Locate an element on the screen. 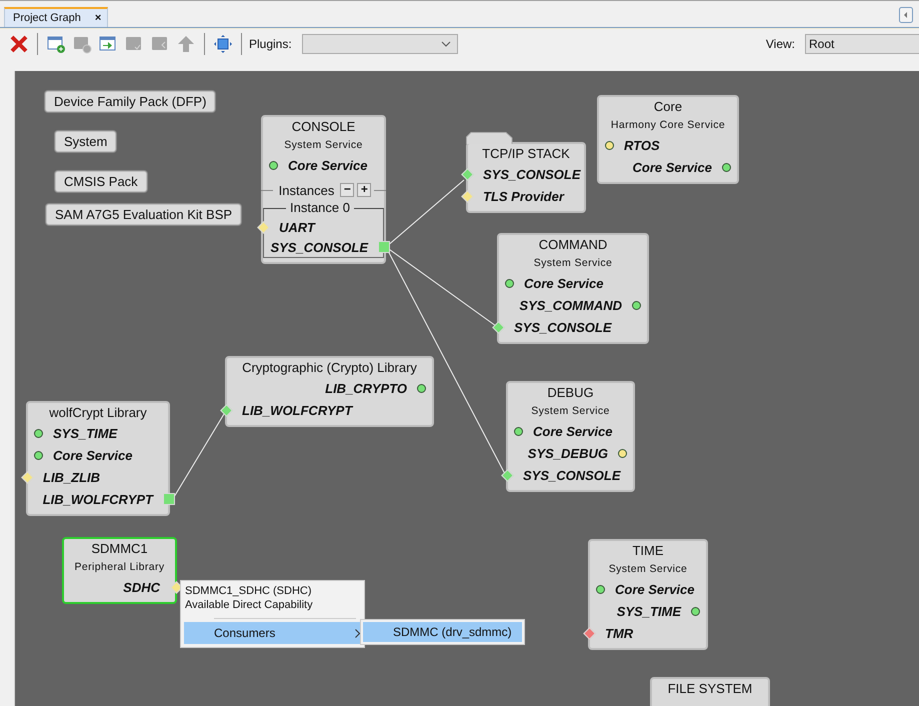 Image resolution: width=919 pixels, height=706 pixels. port-label: SDHC is located at coordinates (141, 587).